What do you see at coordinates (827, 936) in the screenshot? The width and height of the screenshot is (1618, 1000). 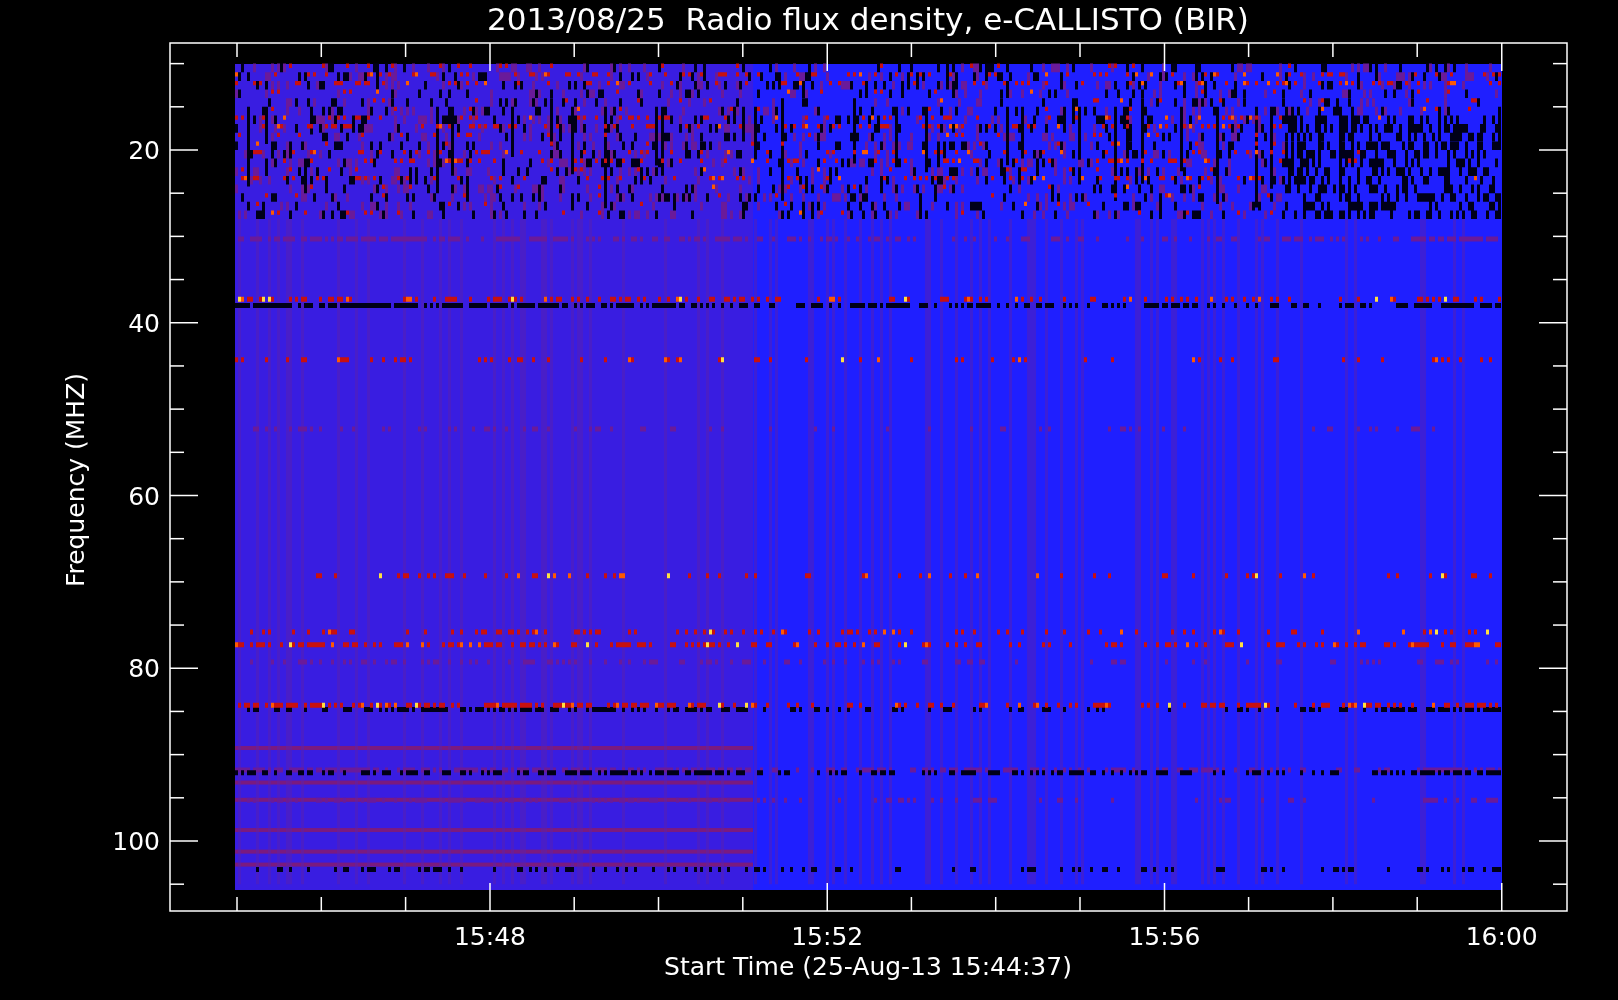 I see `x-tick-label: 15:52` at bounding box center [827, 936].